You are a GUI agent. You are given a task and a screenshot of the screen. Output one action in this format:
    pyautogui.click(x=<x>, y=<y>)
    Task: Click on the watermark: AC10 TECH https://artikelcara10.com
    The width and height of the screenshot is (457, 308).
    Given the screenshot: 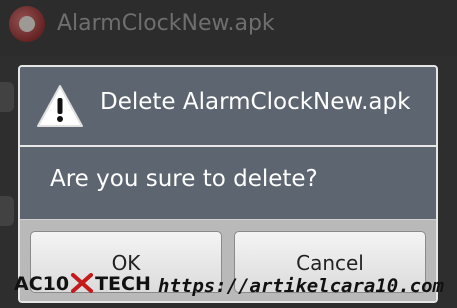 What is the action you would take?
    pyautogui.click(x=228, y=288)
    